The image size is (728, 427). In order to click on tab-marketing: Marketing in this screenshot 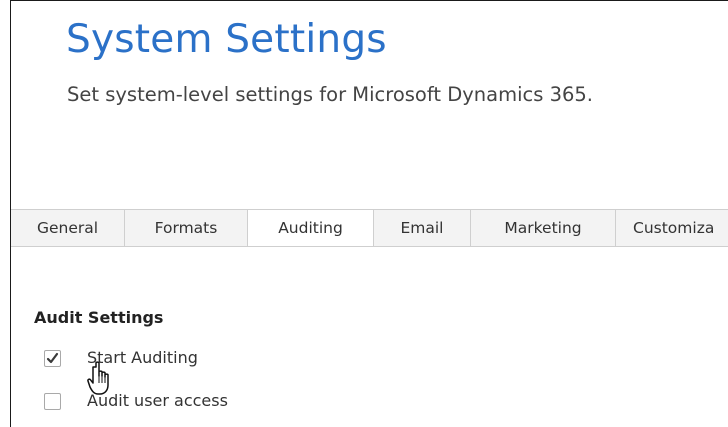, I will do `click(543, 228)`.